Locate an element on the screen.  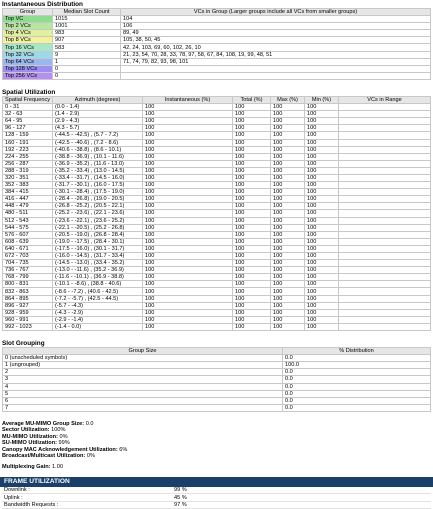
spatial-frequency-cell: 320 - 351 is located at coordinates (27, 178).